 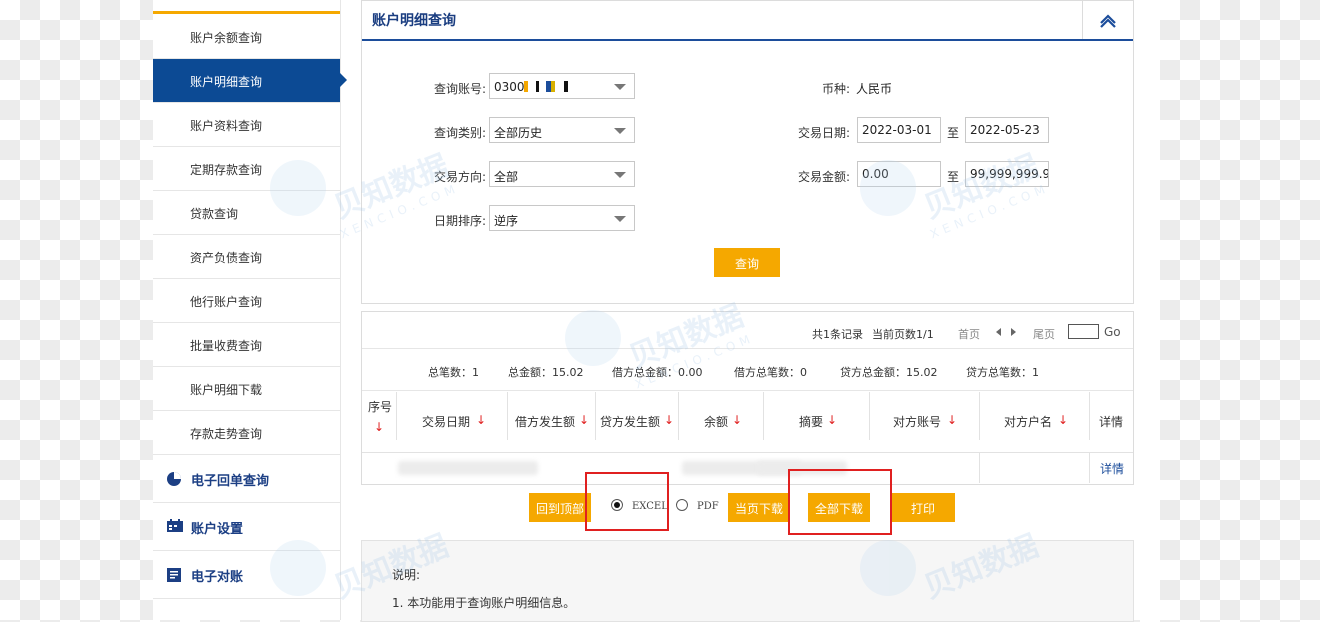 I want to click on back-to-top-button: 回到顶部, so click(x=560, y=507).